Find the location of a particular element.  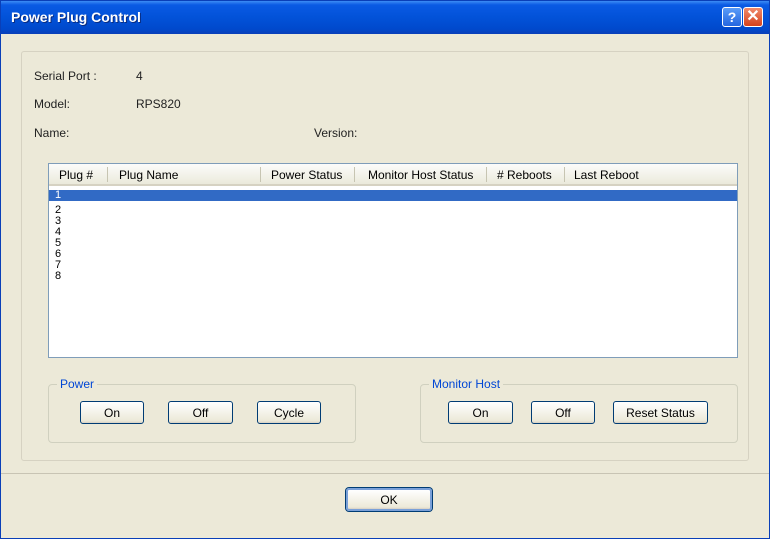

column-last-reboot: Last Reboot is located at coordinates (606, 175).